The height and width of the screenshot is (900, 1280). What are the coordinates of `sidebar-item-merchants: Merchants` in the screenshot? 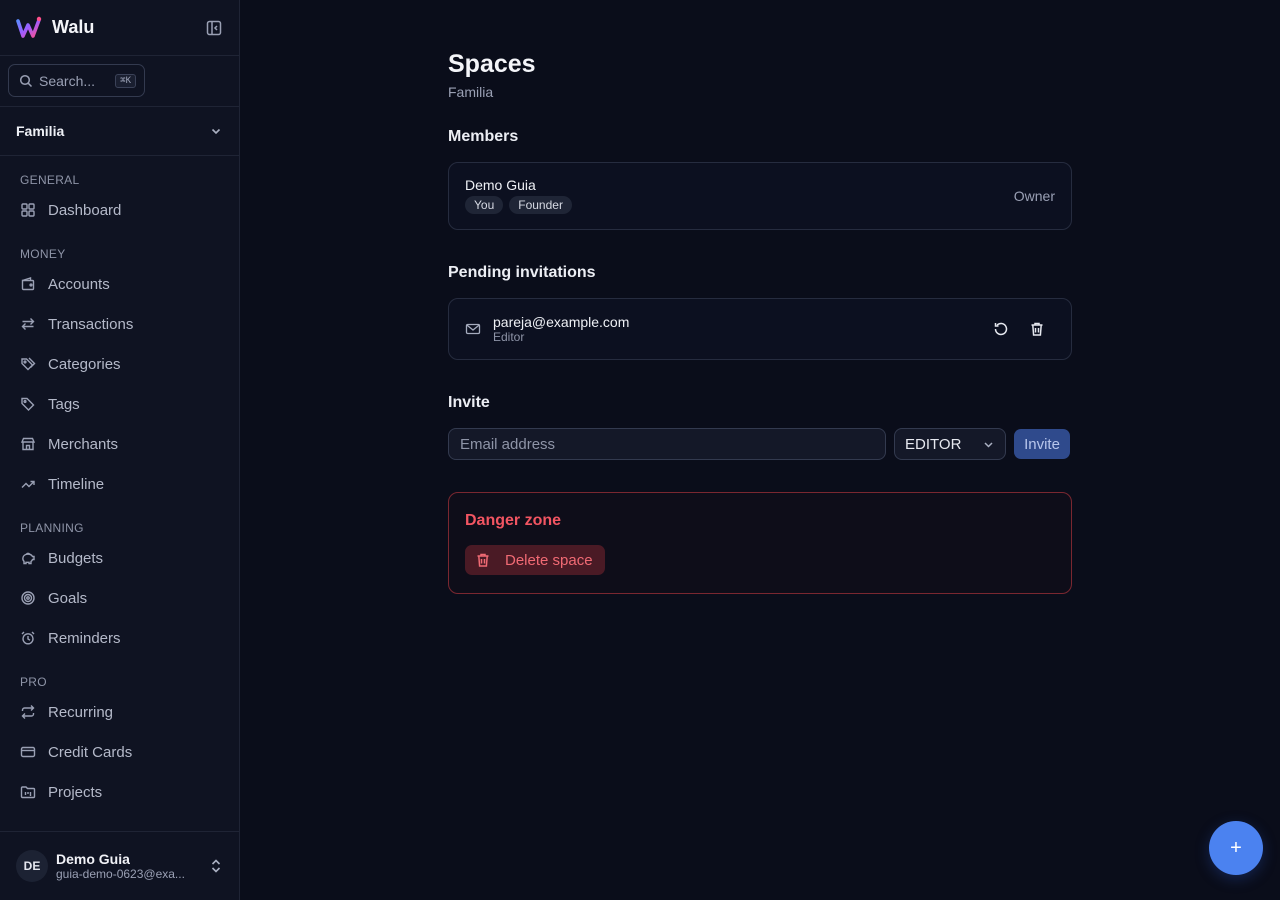 It's located at (119, 444).